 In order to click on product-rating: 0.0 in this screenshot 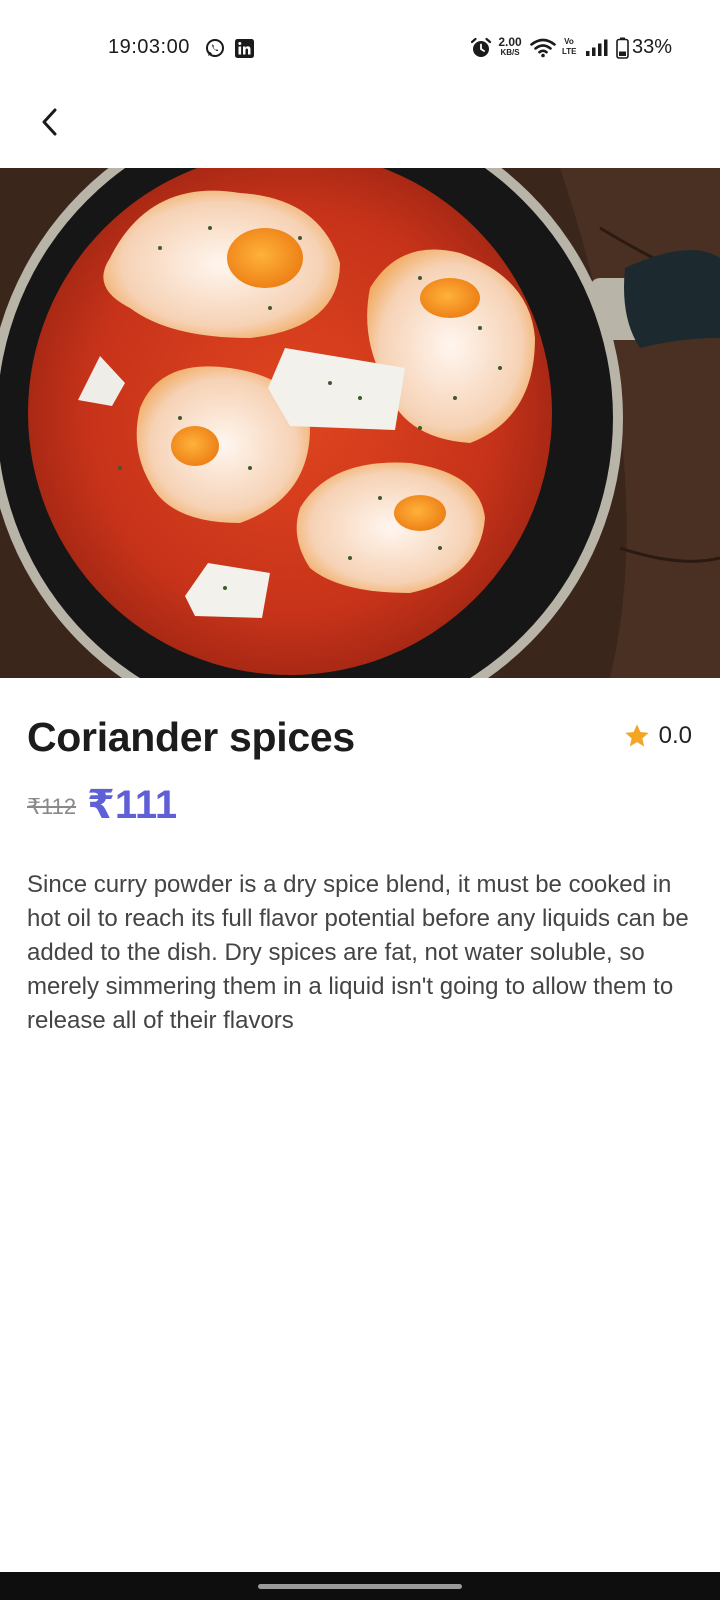, I will do `click(657, 736)`.